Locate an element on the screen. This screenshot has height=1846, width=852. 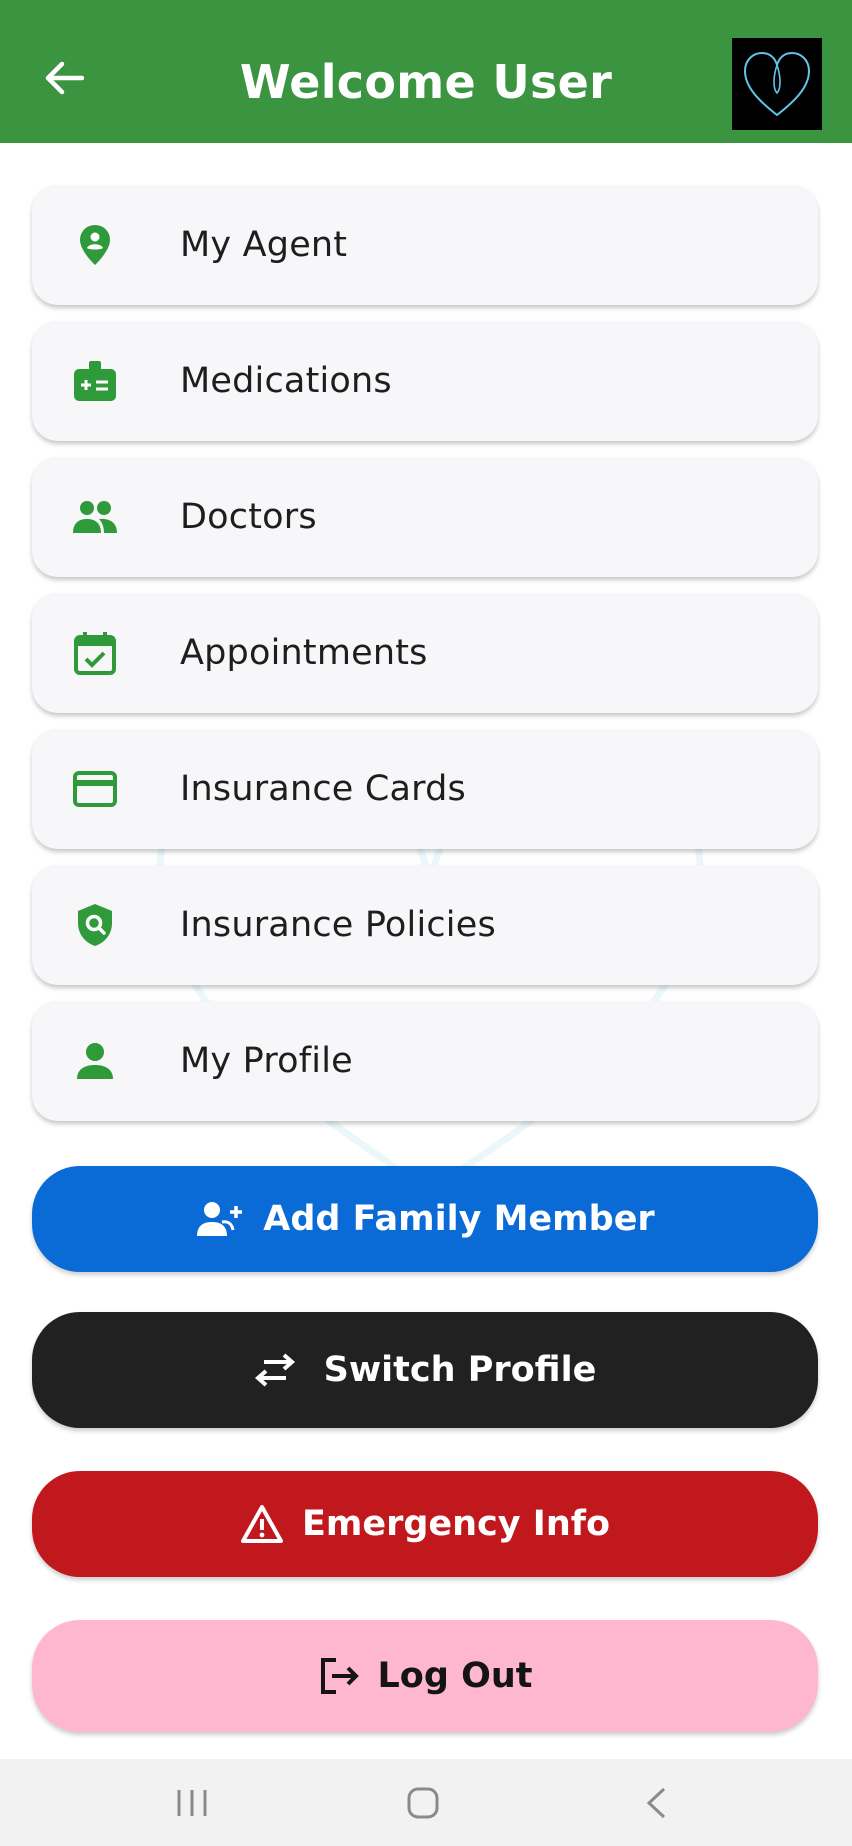
menu-label: My Agent is located at coordinates (264, 245).